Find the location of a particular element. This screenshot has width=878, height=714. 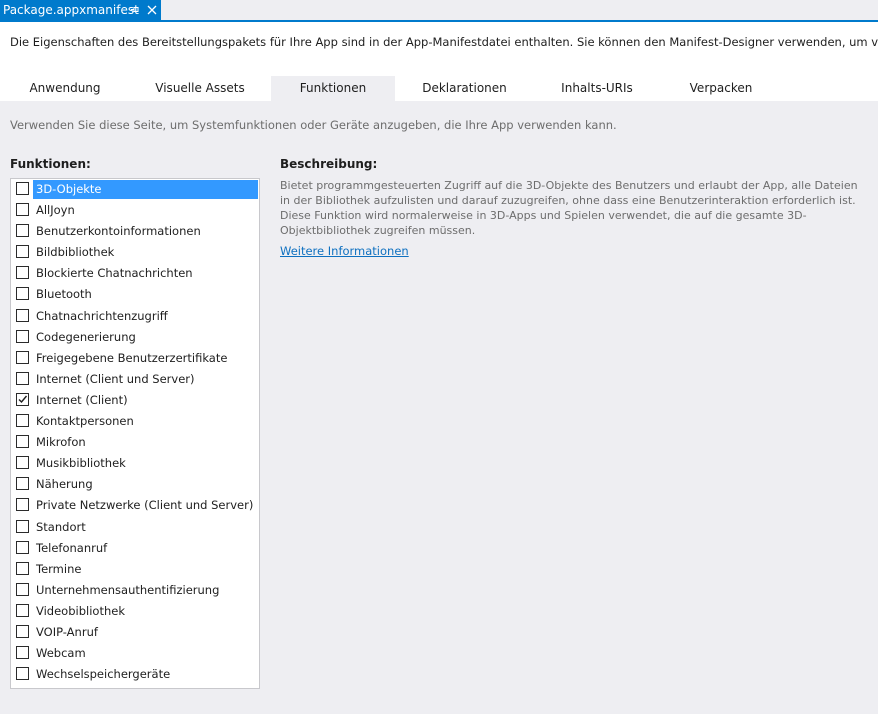

capability-item: Mikrofon is located at coordinates (135, 442).